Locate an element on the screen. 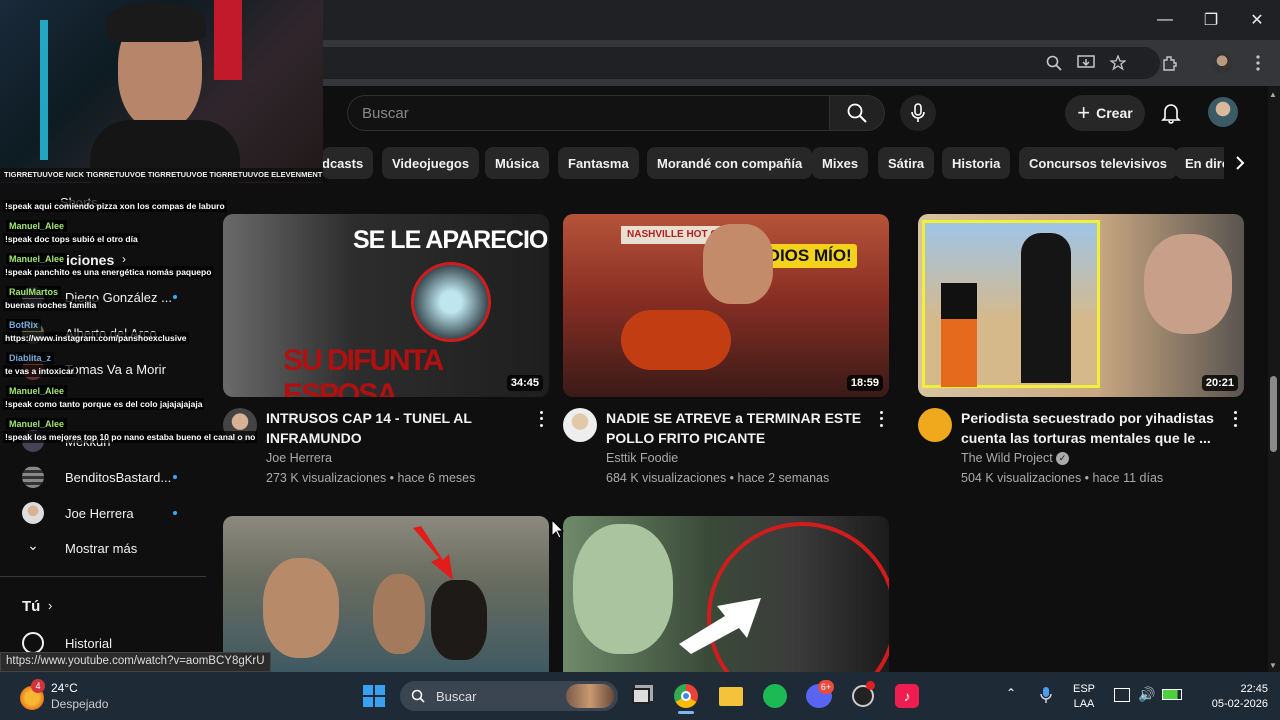 Image resolution: width=1280 pixels, height=720 pixels. create-button: + Crear is located at coordinates (1105, 113).